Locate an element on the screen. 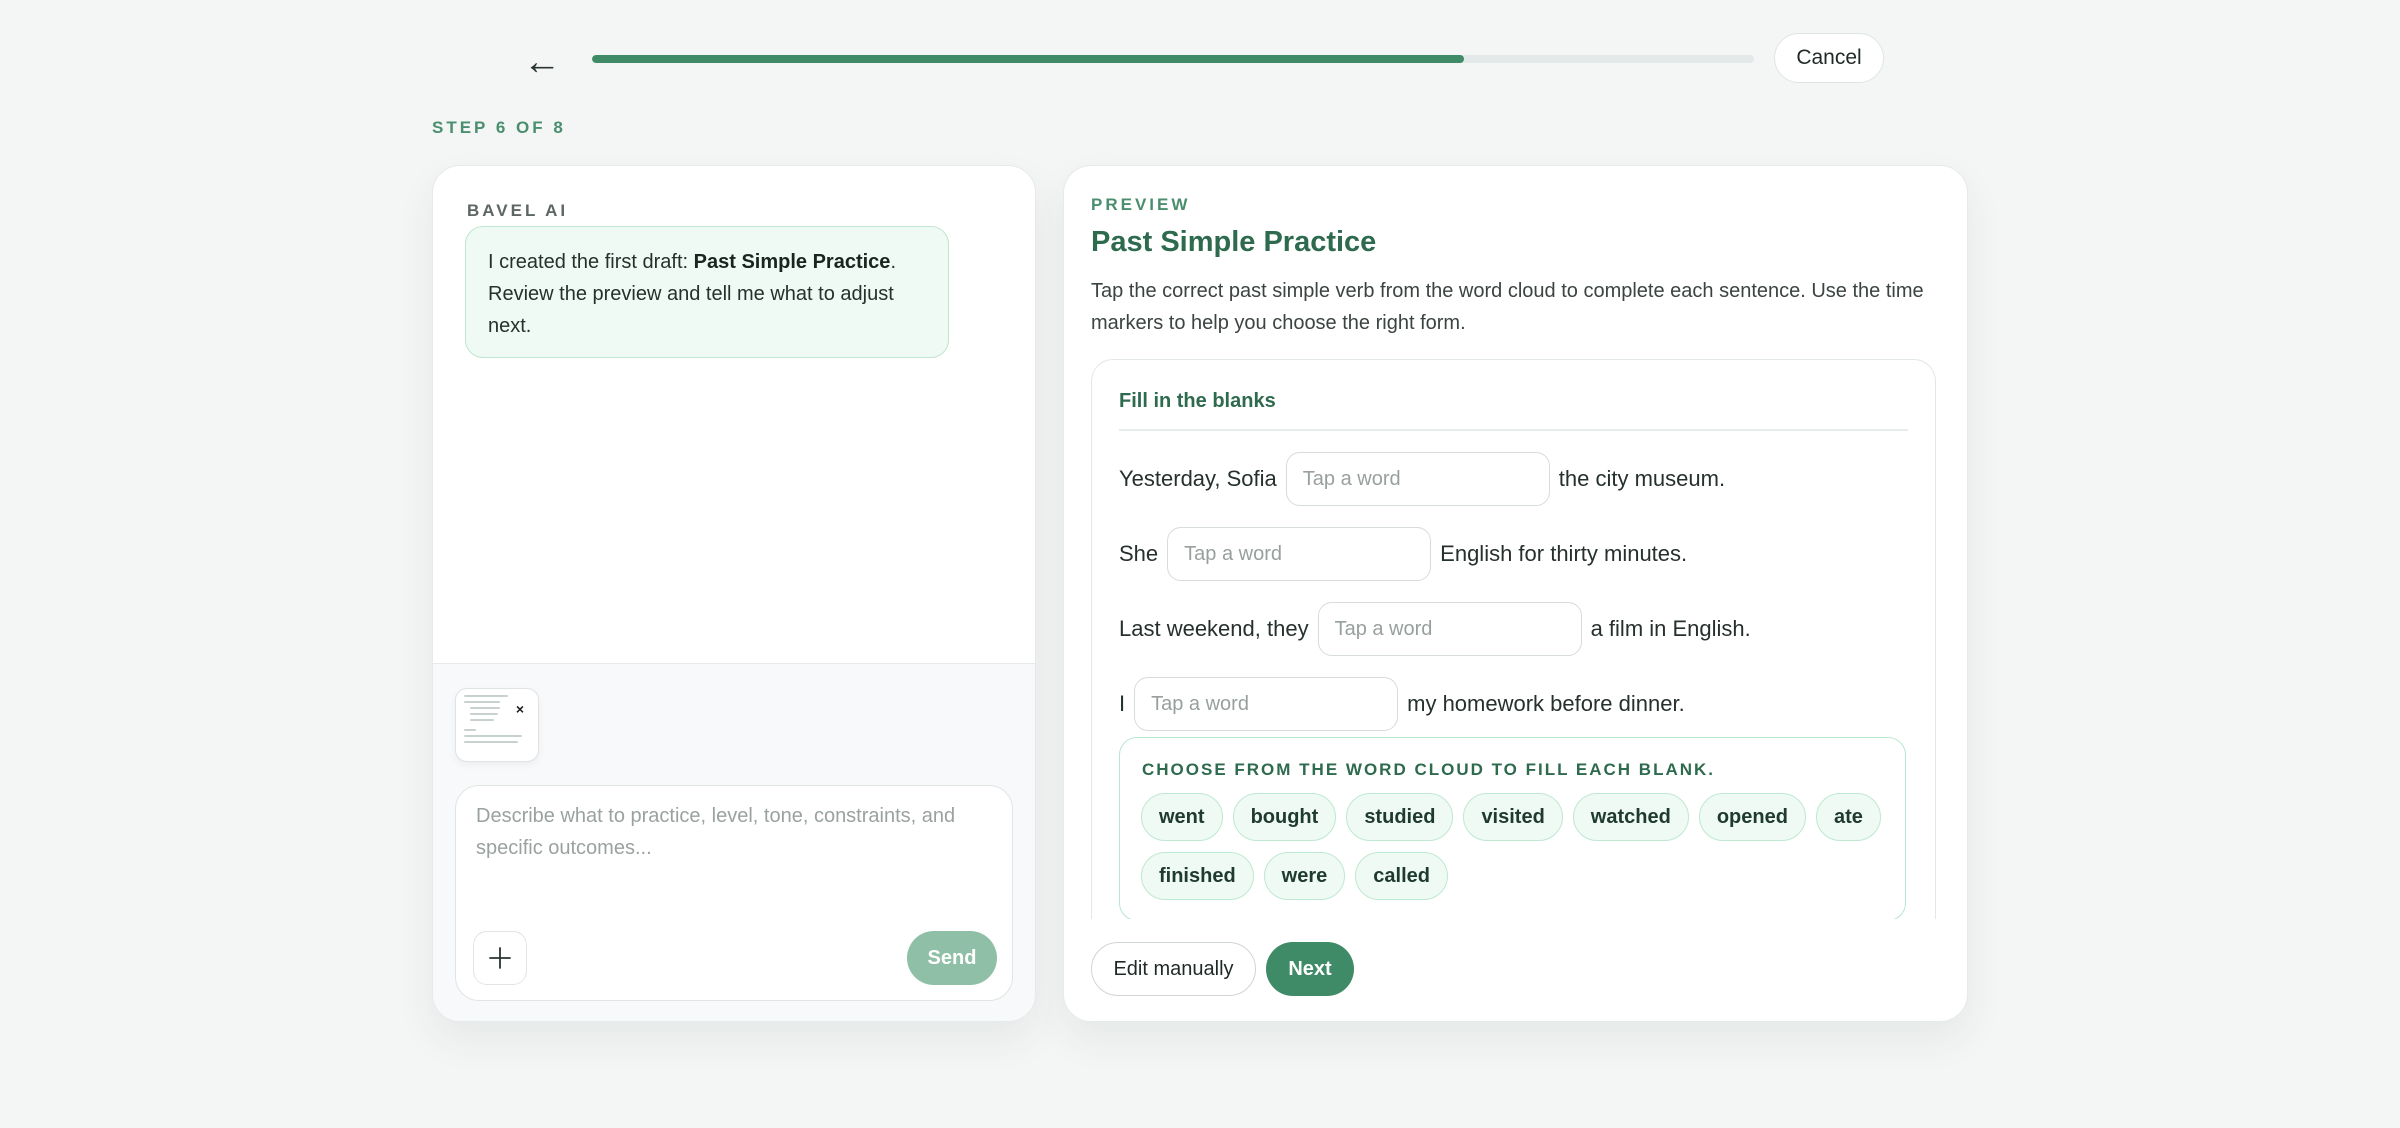 This screenshot has width=2400, height=1128. progress-bar-fill is located at coordinates (1028, 59).